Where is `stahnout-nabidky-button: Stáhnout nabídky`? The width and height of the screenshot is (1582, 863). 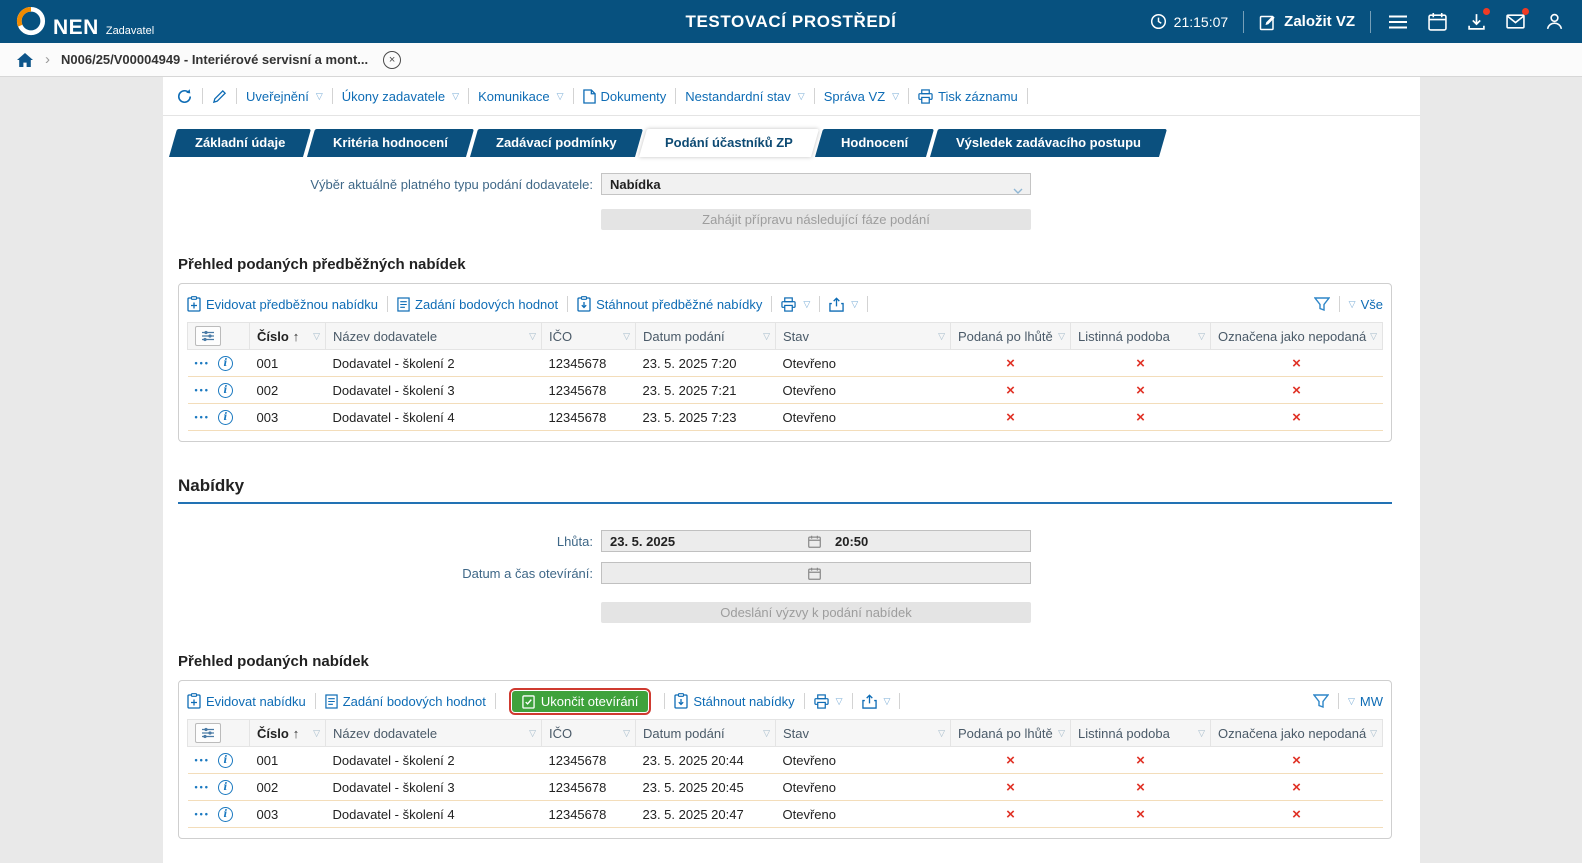 stahnout-nabidky-button: Stáhnout nabídky is located at coordinates (734, 701).